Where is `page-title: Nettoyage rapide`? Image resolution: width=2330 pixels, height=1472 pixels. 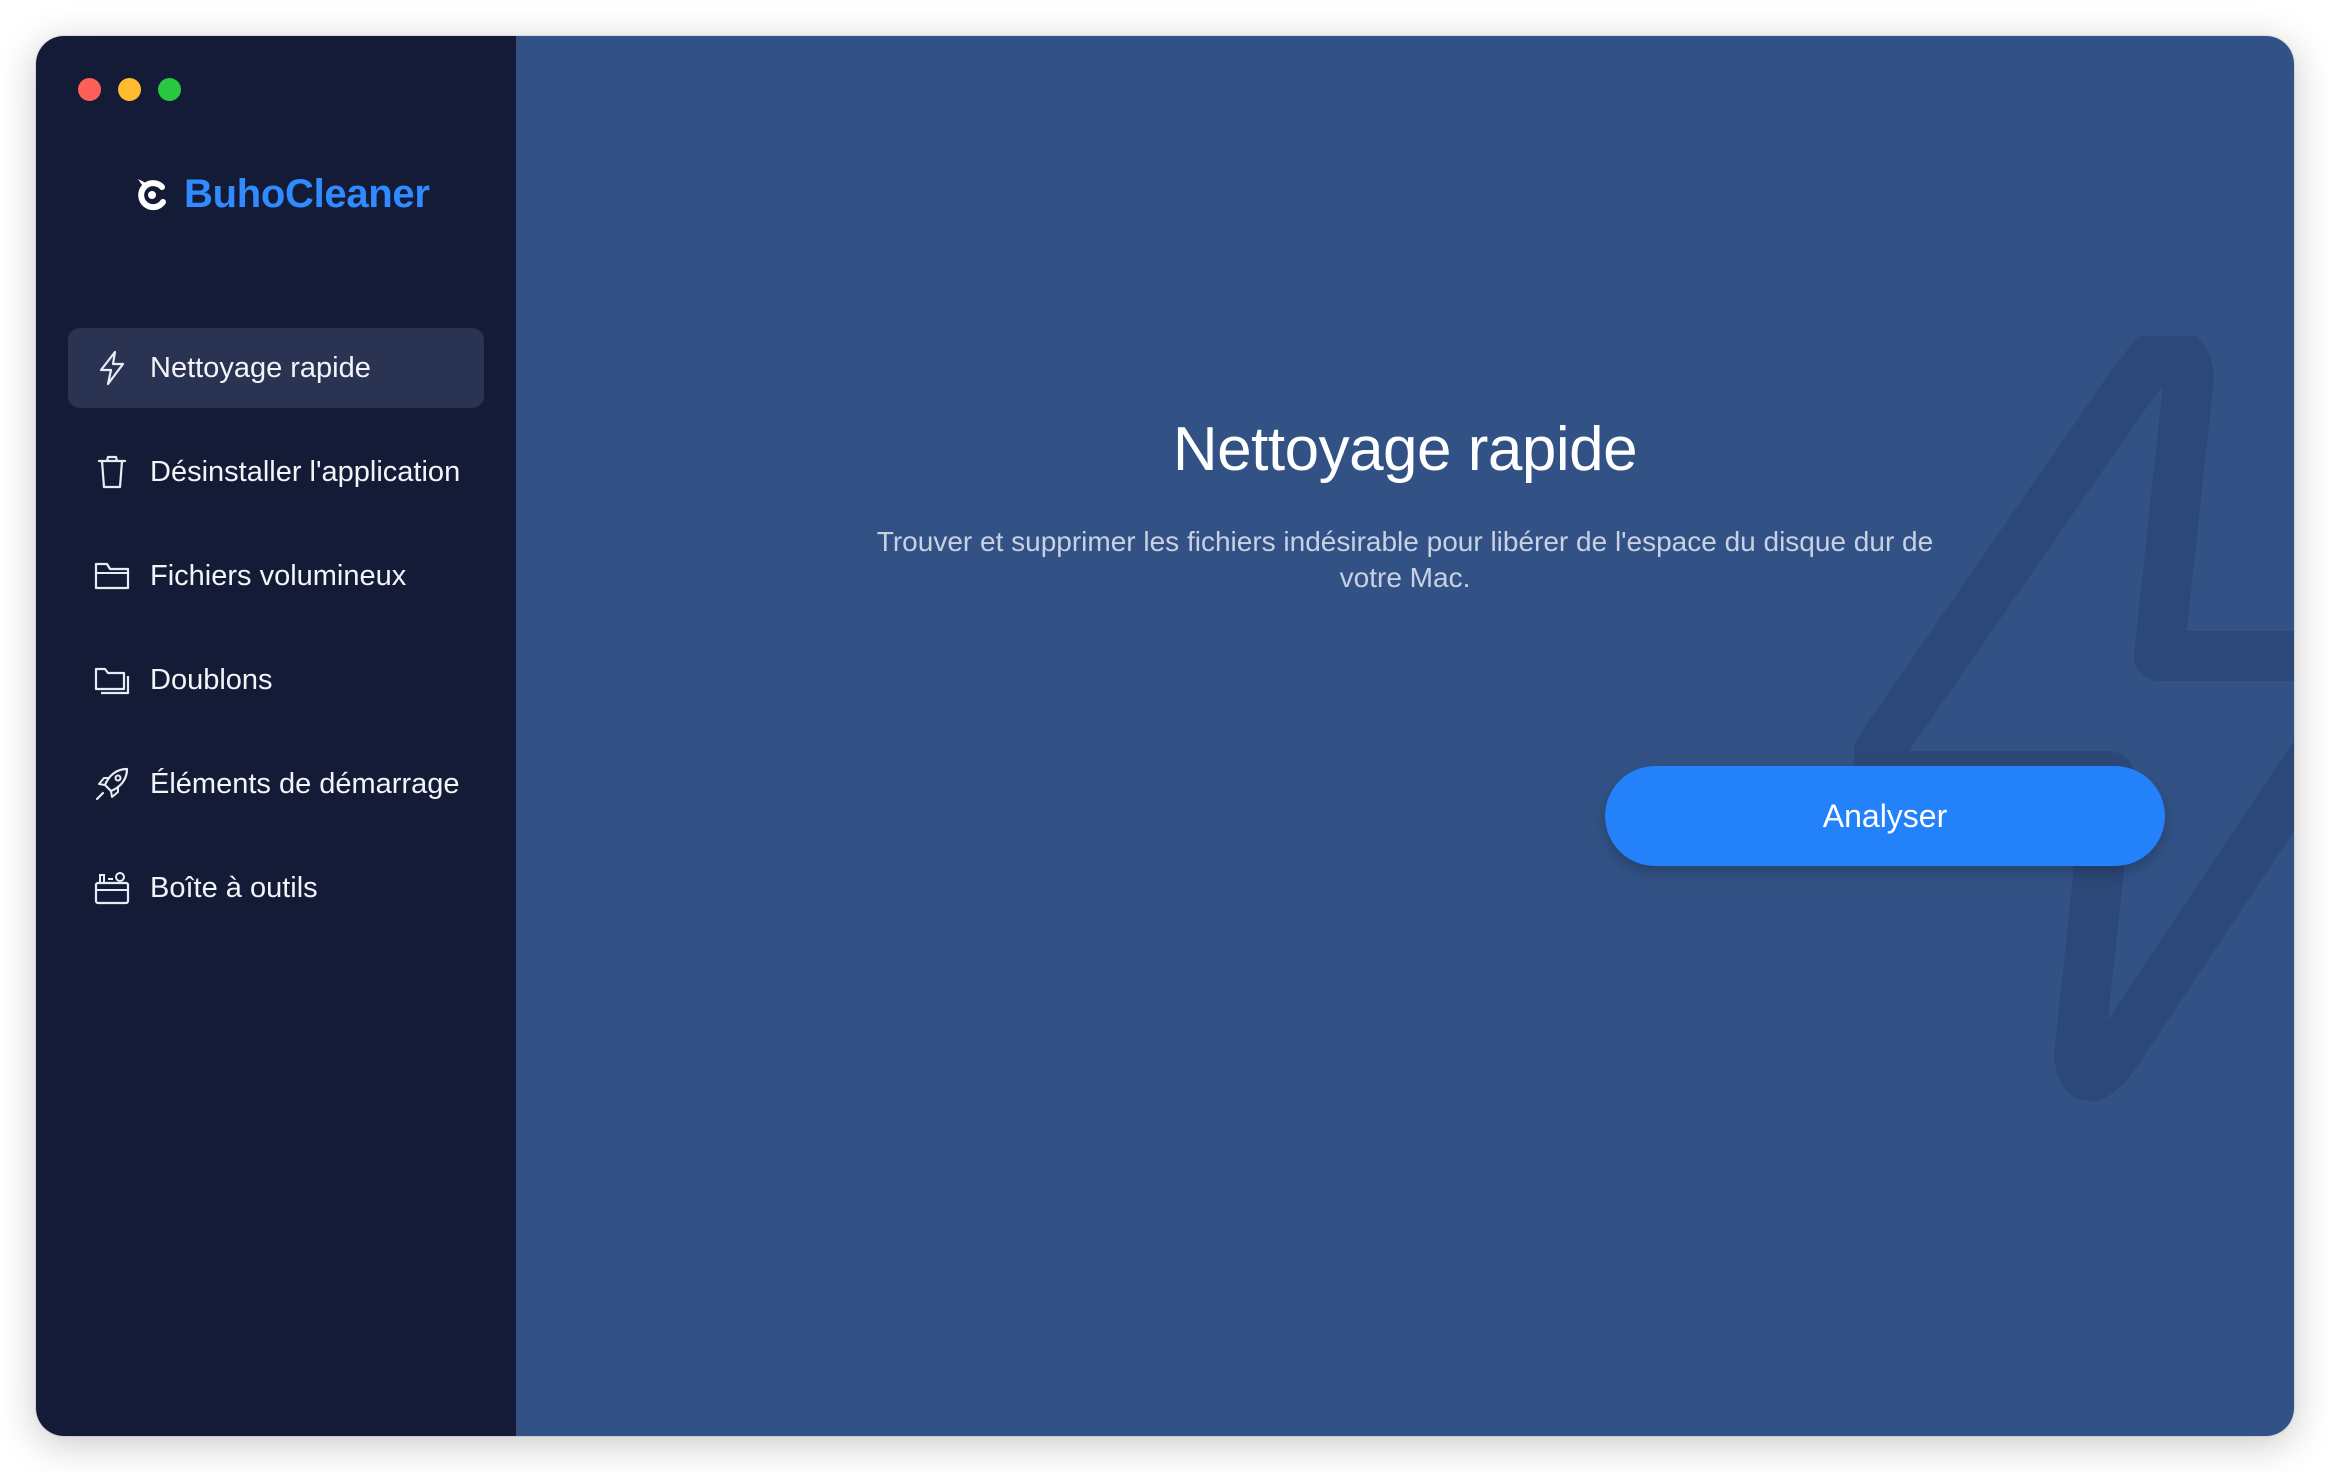 page-title: Nettoyage rapide is located at coordinates (1405, 449).